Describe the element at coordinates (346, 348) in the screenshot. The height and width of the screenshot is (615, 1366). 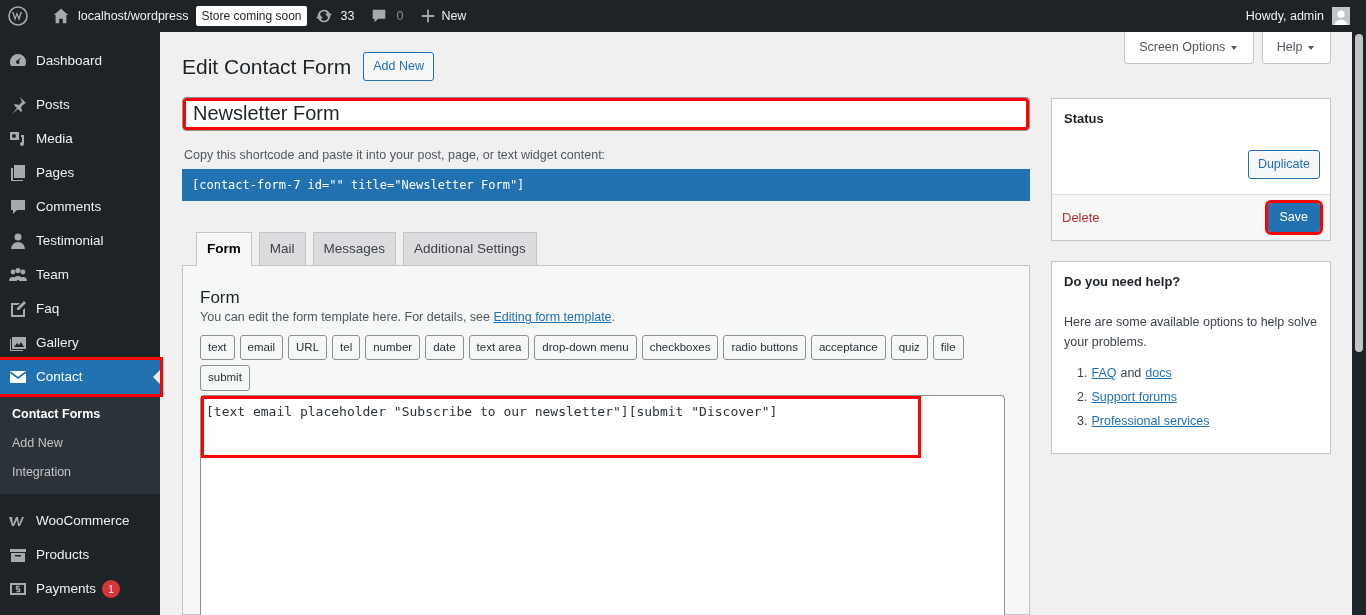
I see `tag-button: tel` at that location.